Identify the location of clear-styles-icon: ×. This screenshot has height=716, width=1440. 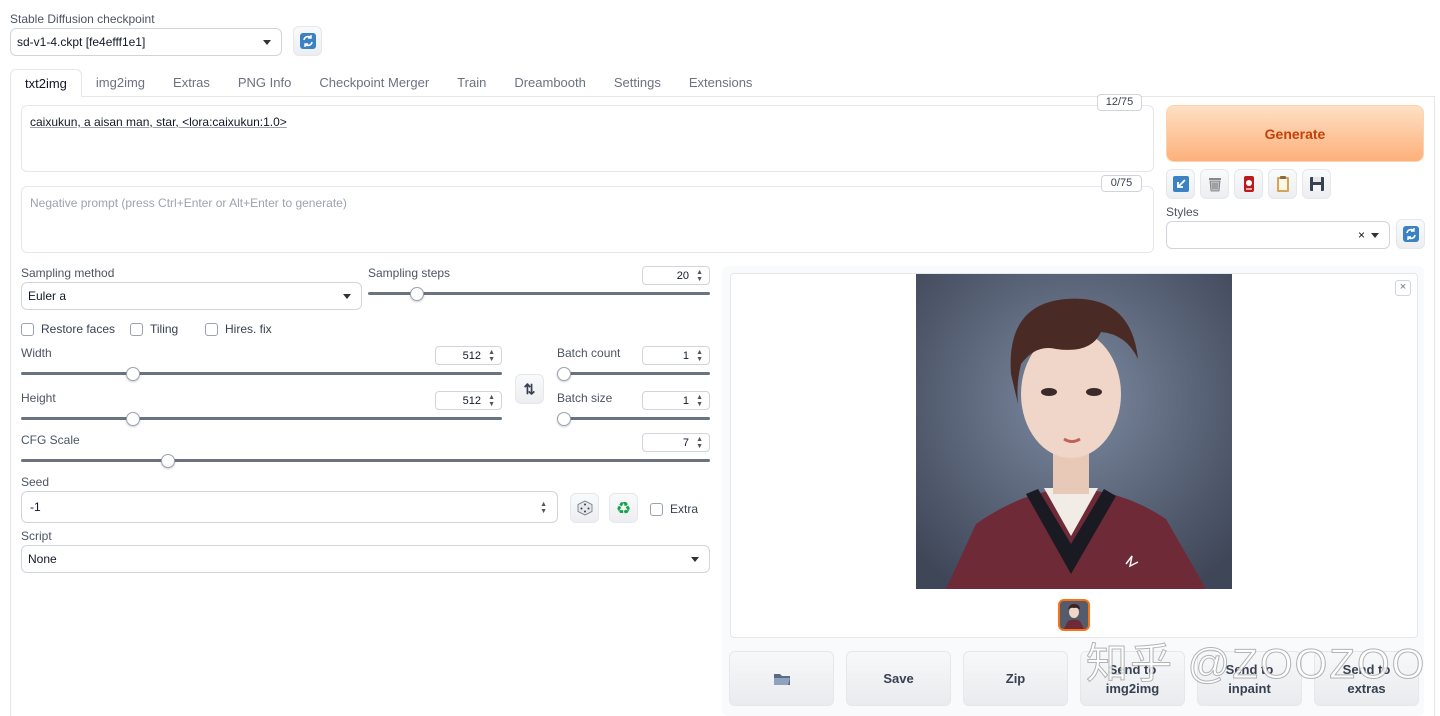
(1361, 235).